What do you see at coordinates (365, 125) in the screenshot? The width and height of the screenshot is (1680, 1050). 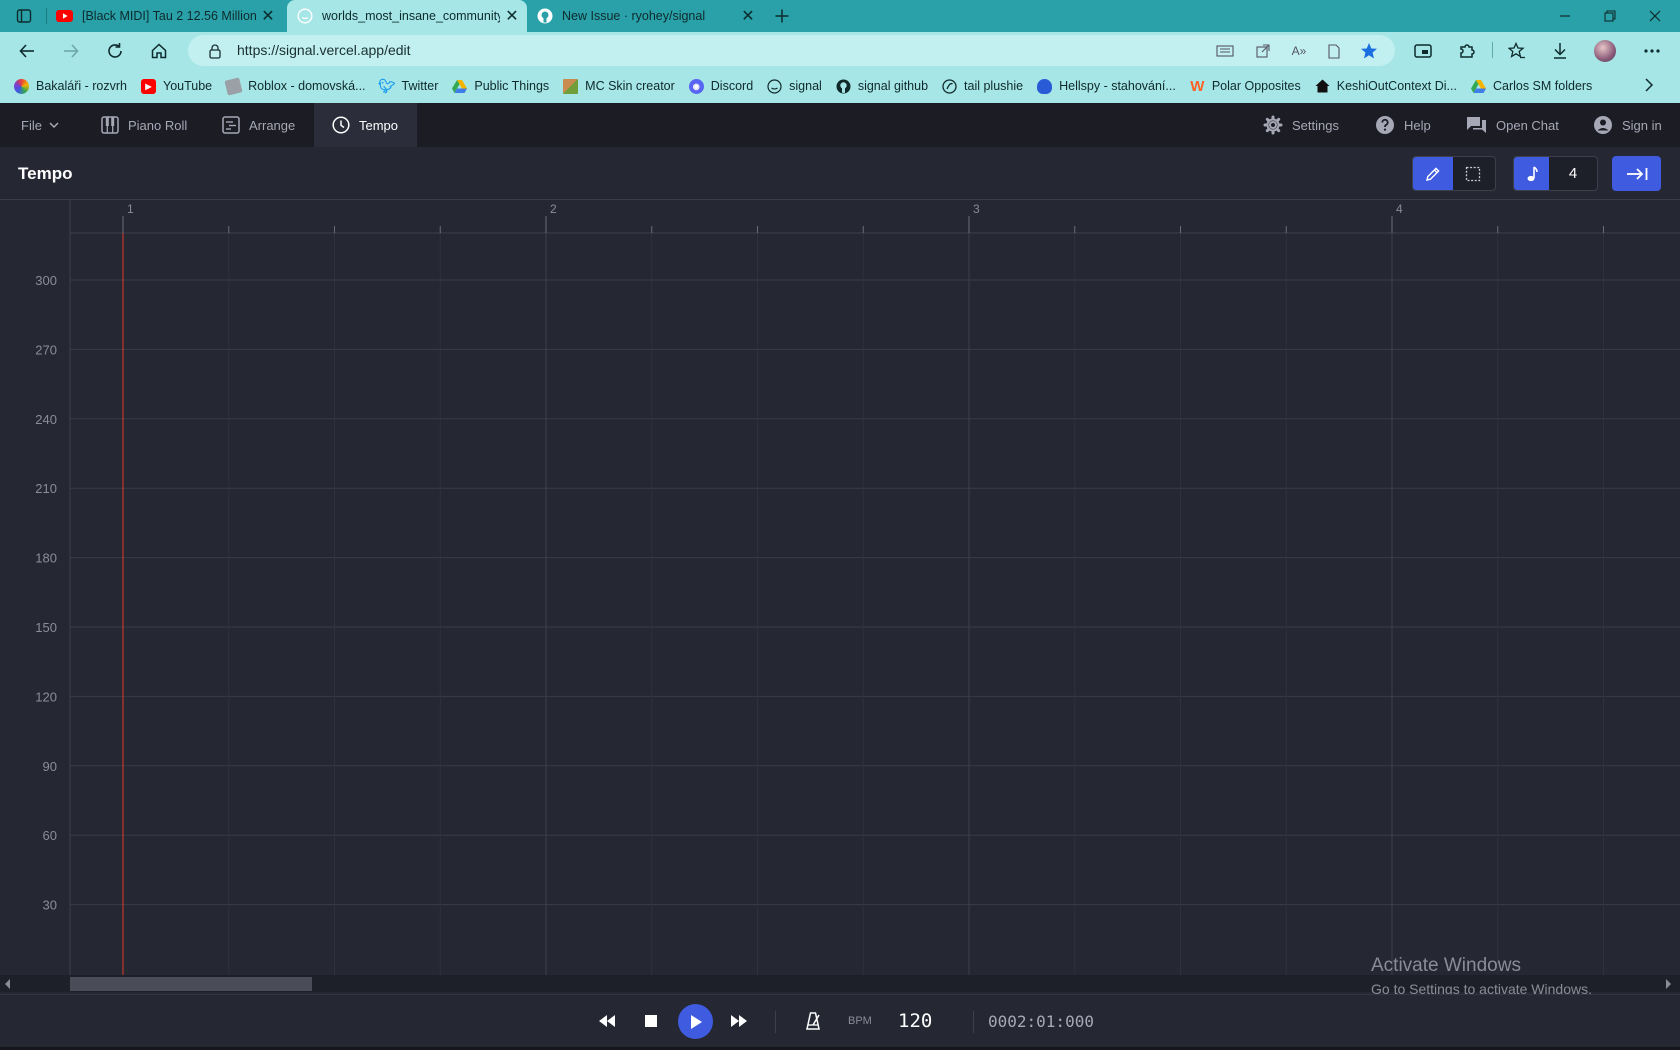 I see `tab-tempo: Tempo` at bounding box center [365, 125].